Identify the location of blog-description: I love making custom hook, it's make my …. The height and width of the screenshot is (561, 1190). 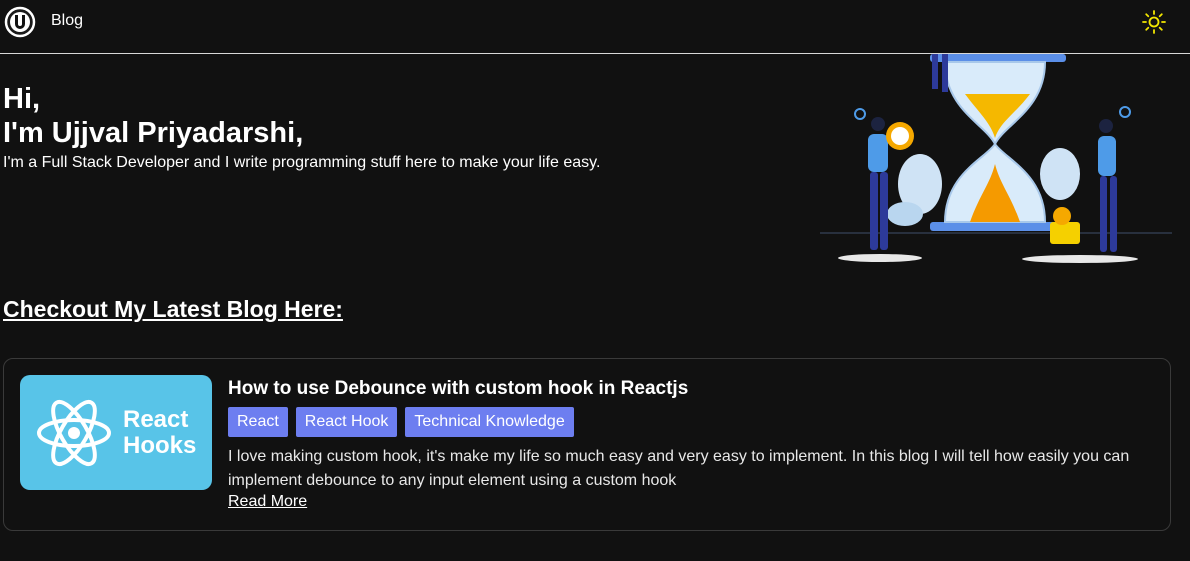
(679, 468).